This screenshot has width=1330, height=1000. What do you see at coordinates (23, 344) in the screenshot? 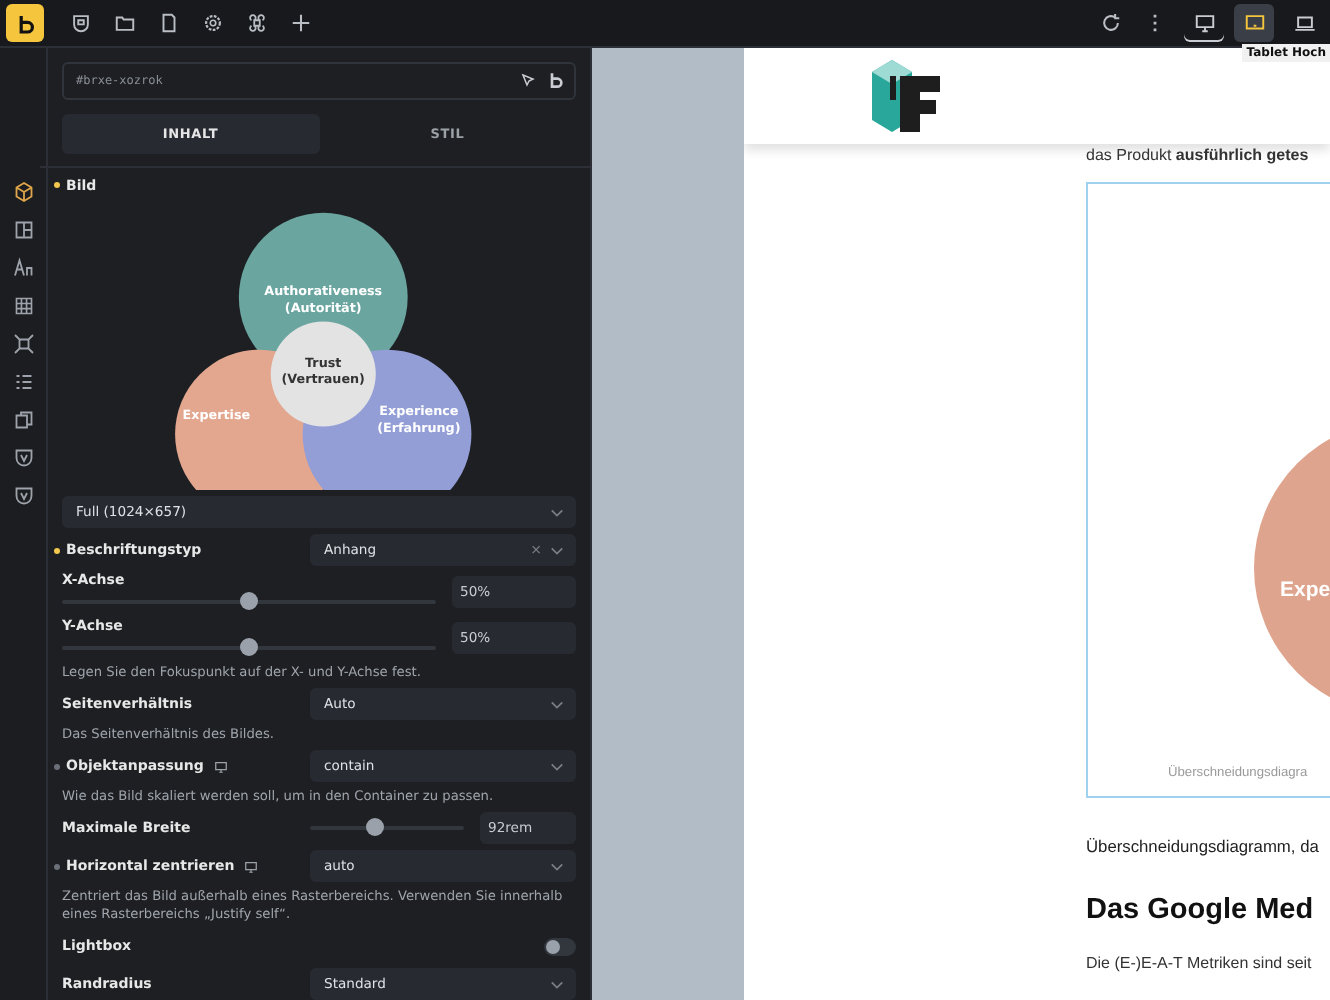
I see `frame-icon` at bounding box center [23, 344].